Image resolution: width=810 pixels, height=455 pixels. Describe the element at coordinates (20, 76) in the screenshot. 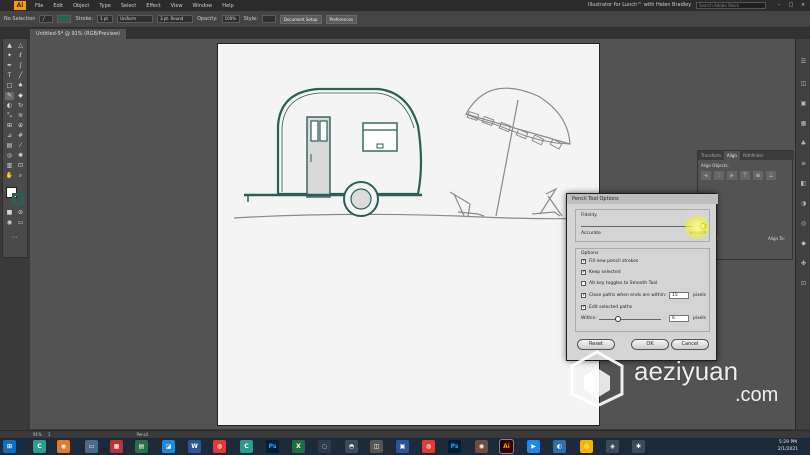

I see `line-tool-icon: ╱` at that location.